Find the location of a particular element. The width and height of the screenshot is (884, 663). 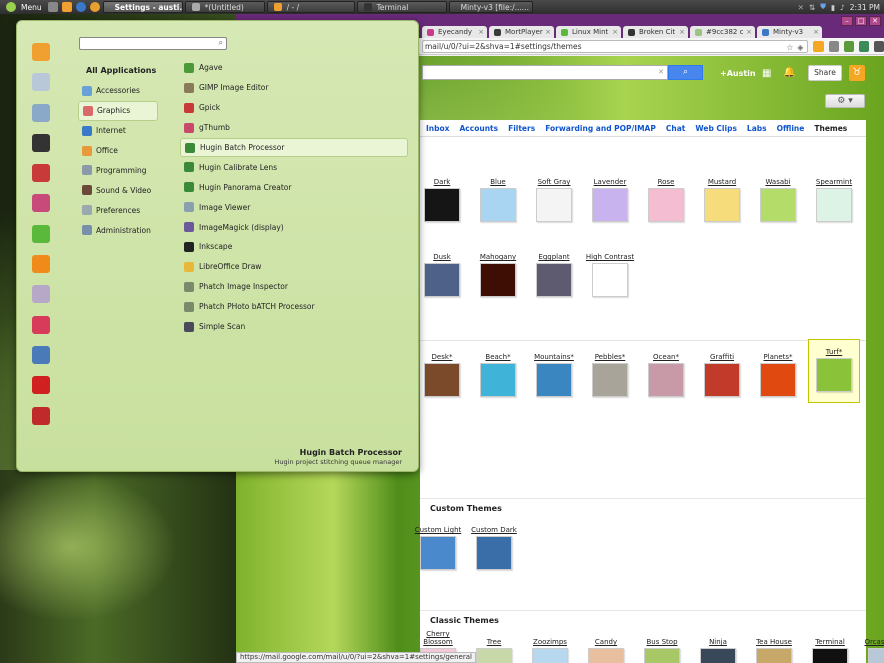

chrome-launcher-icon is located at coordinates (94, 7).